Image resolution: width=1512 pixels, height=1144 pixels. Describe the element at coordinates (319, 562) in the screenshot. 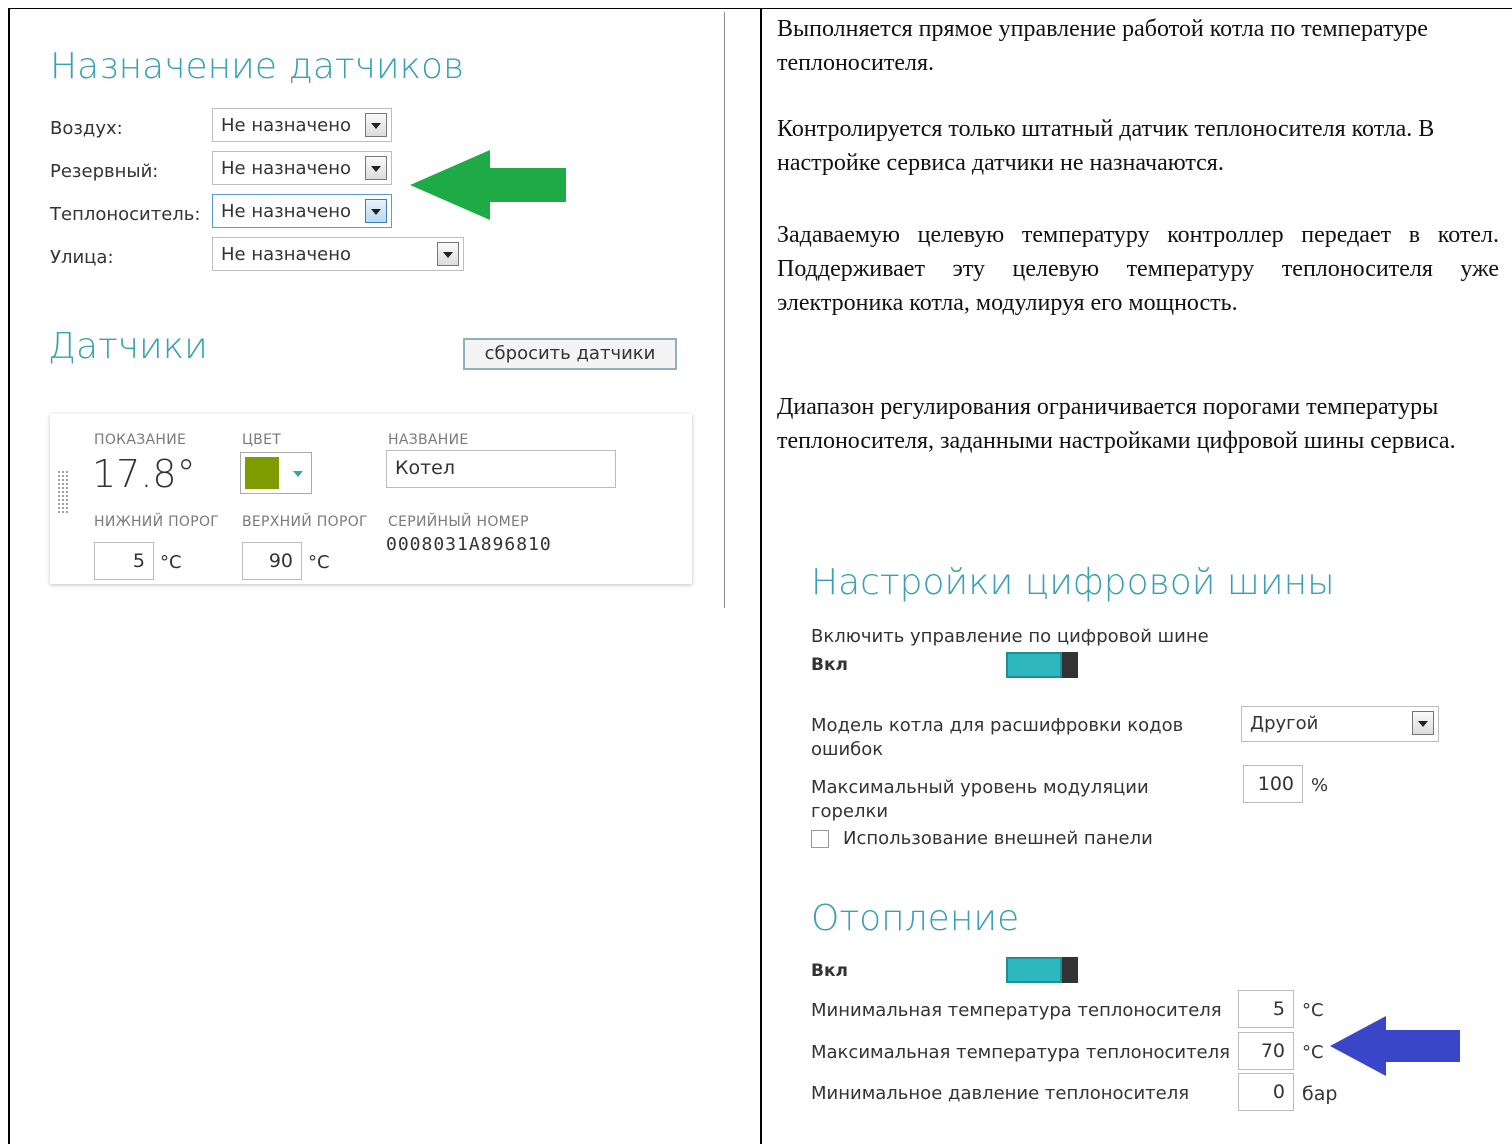

I see `high-threshold-unit: °C` at that location.